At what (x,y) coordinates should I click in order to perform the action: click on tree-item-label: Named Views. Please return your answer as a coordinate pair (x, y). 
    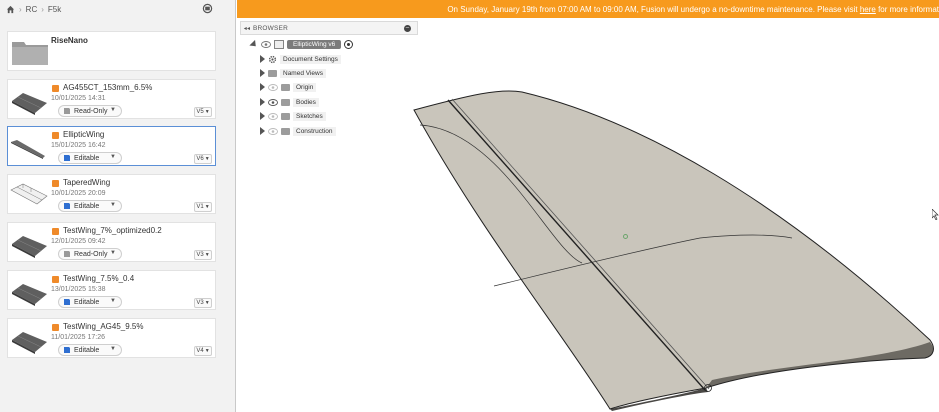
    Looking at the image, I should click on (303, 73).